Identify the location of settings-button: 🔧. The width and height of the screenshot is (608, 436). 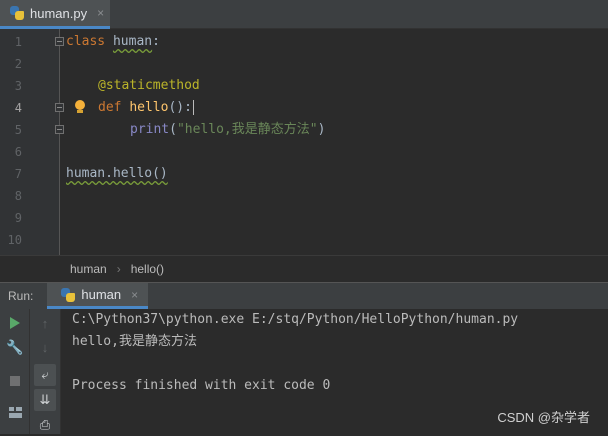
(15, 347).